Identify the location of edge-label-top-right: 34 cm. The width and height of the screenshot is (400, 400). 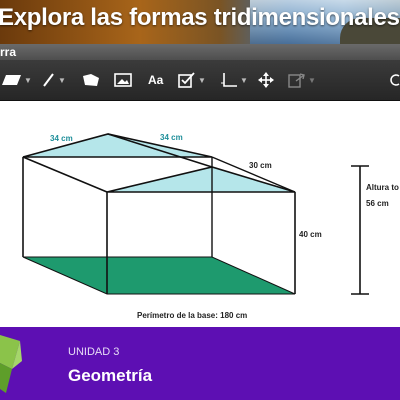
(171, 137).